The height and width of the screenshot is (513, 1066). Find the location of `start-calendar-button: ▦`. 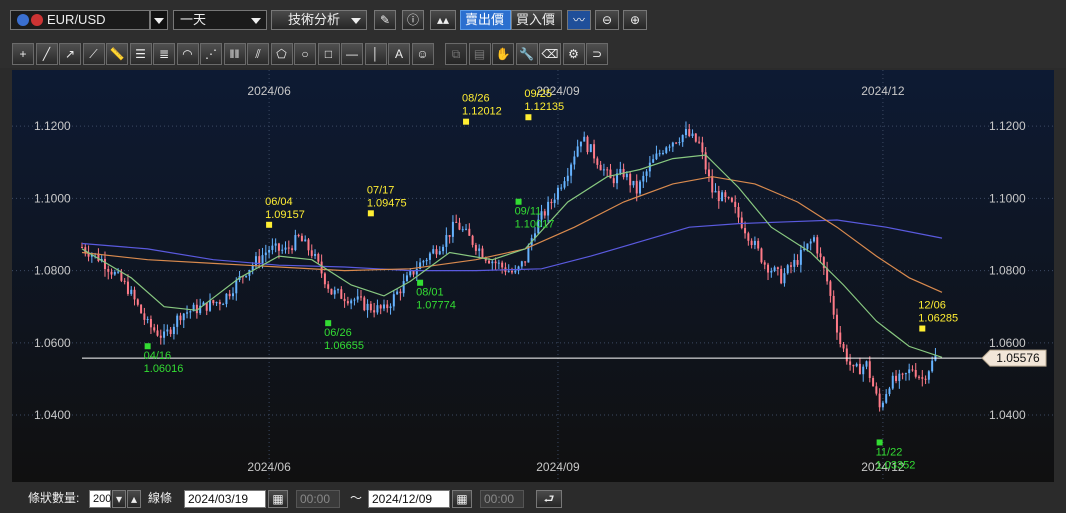

start-calendar-button: ▦ is located at coordinates (278, 499).